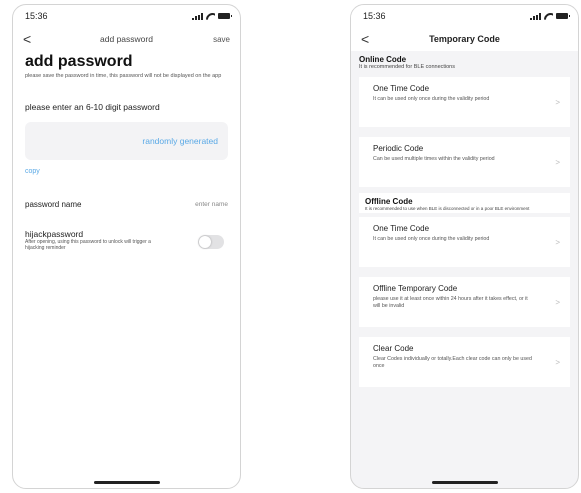  I want to click on page-title: add password, so click(79, 61).